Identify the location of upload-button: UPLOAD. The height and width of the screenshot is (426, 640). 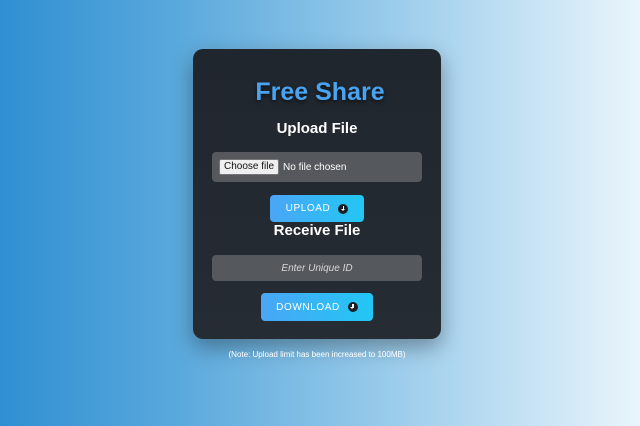
(317, 208).